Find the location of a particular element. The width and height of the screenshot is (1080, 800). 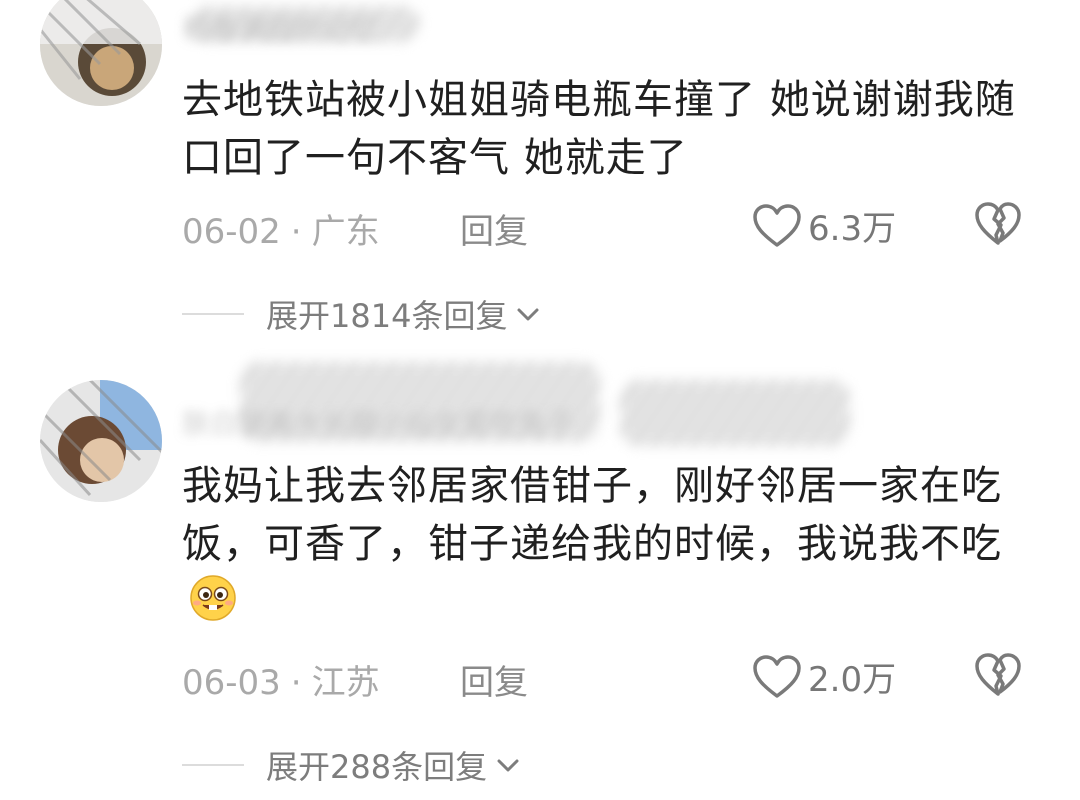

drooling-face-icon is located at coordinates (213, 598).